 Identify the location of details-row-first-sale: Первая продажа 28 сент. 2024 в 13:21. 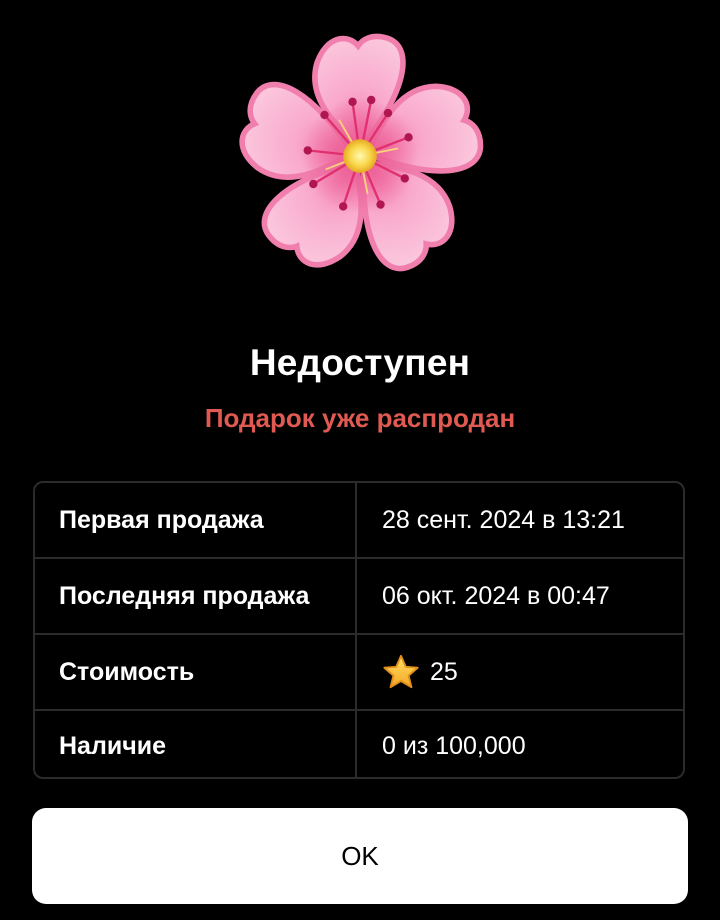
(359, 521).